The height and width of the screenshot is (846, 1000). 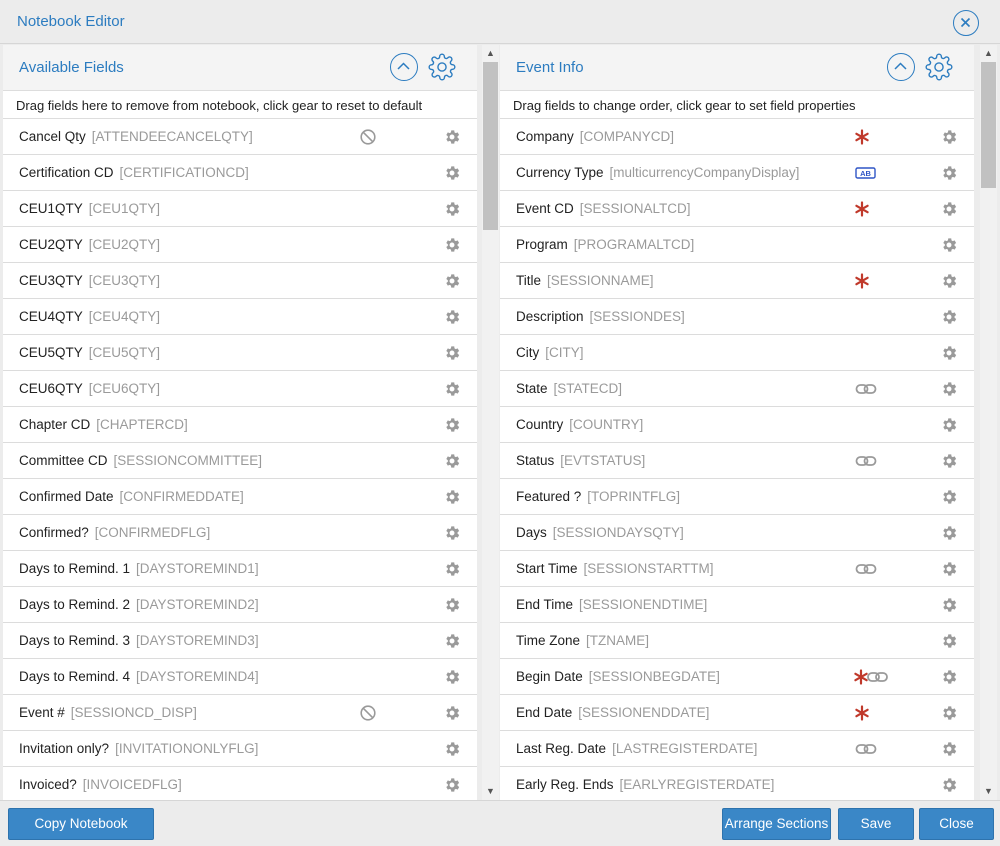 What do you see at coordinates (737, 677) in the screenshot?
I see `field-row: Begin Date [SESSIONBEGDATE]` at bounding box center [737, 677].